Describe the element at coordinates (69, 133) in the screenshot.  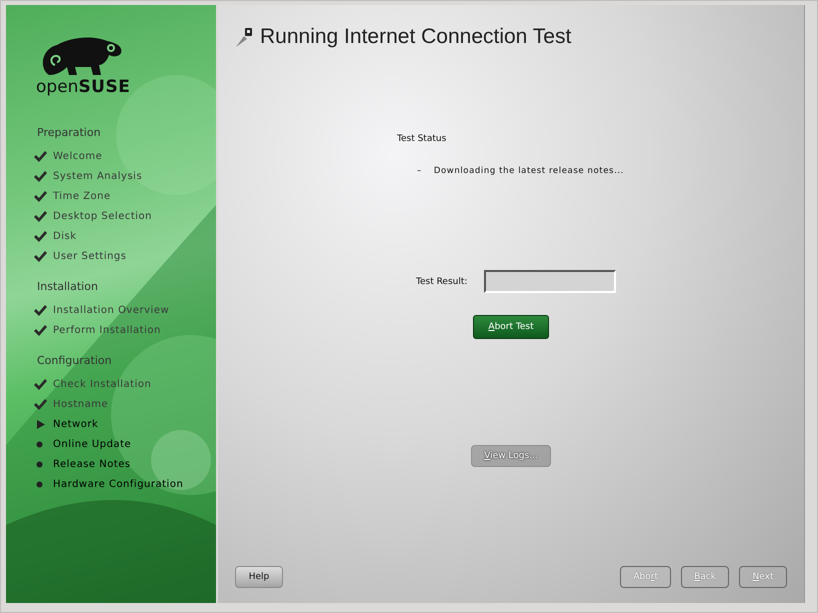
I see `section-title: Preparation` at that location.